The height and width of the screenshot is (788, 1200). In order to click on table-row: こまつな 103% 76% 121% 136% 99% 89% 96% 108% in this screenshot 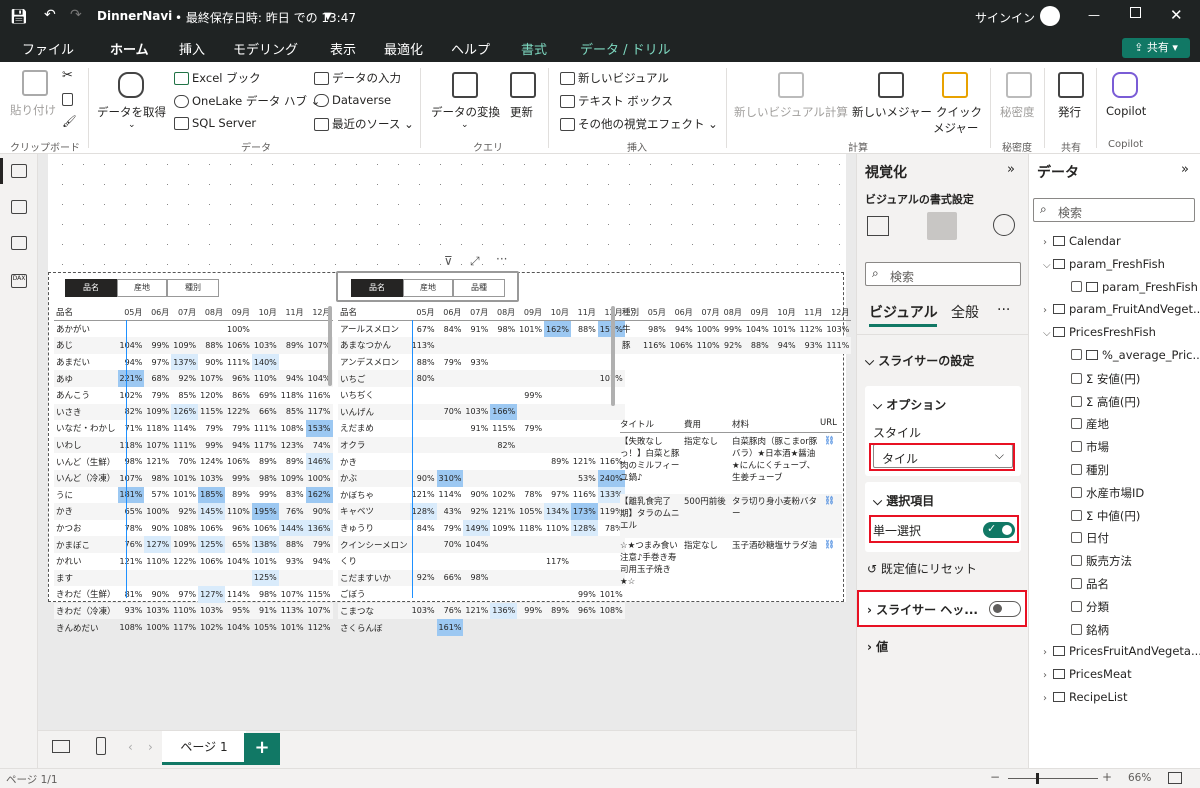, I will do `click(481, 611)`.